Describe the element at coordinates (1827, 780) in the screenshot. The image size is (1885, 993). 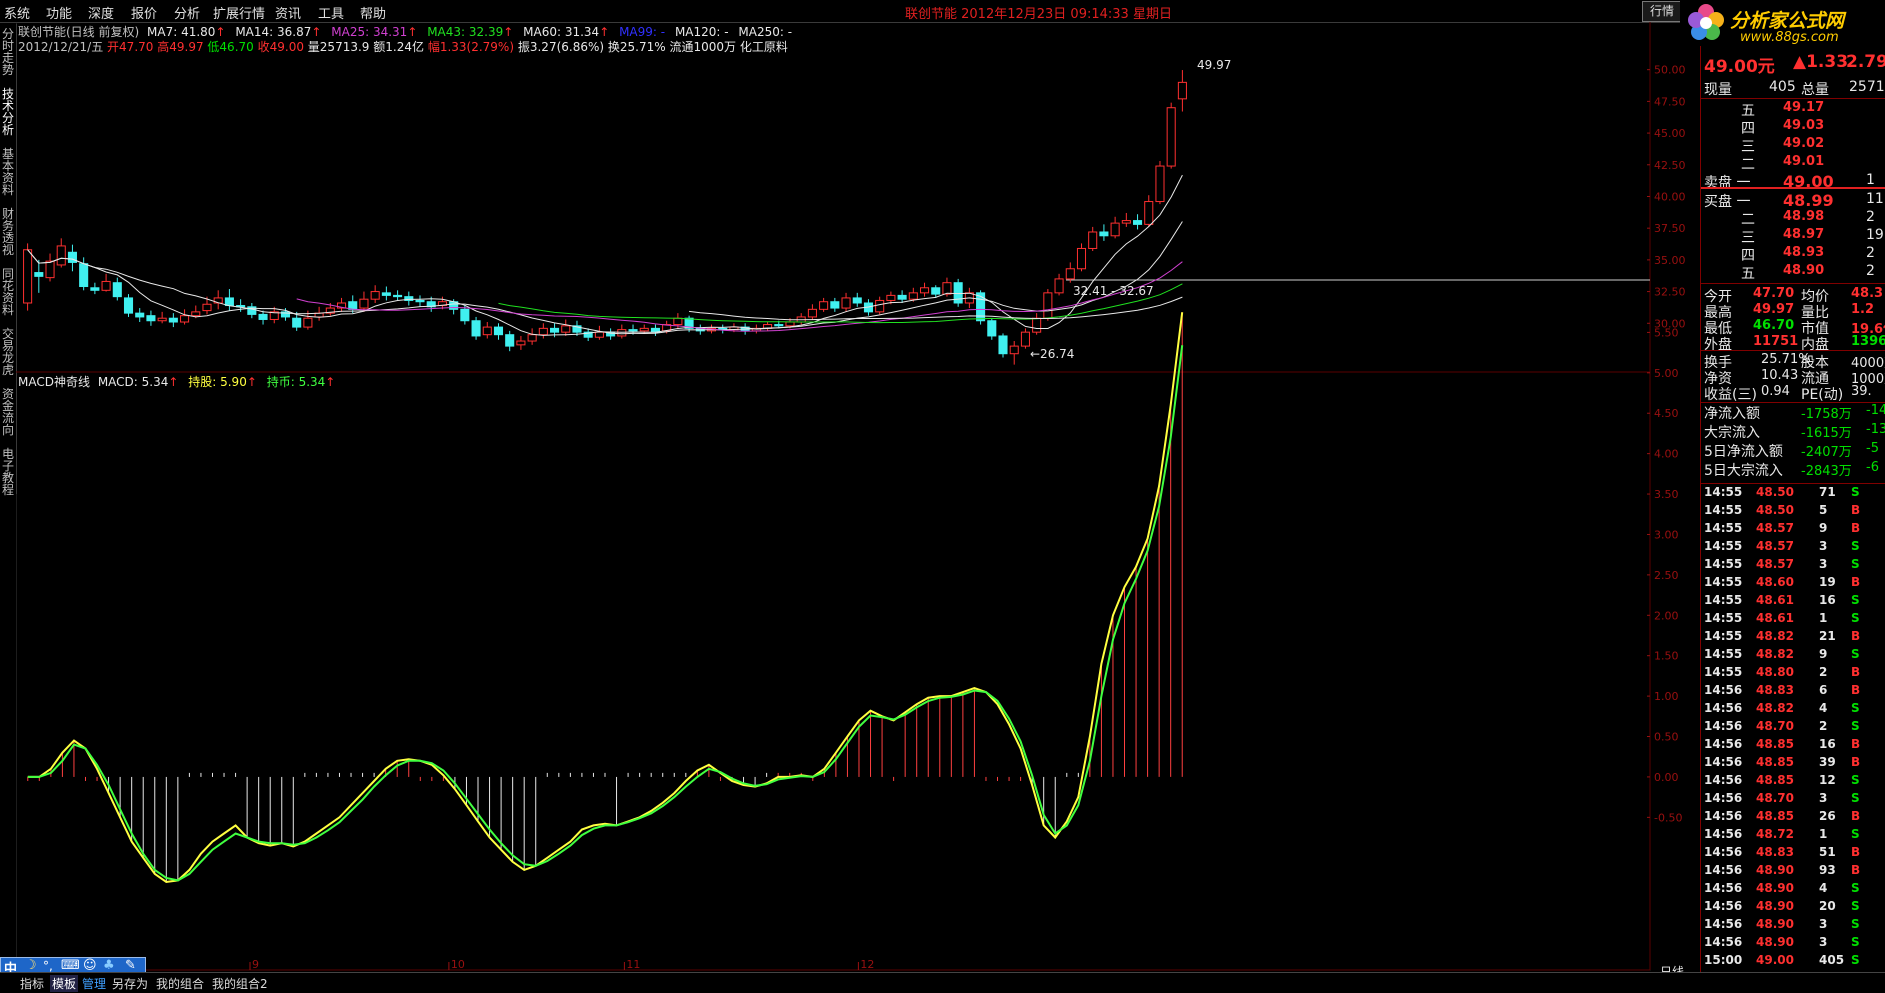
I see `tick-volume: 12` at that location.